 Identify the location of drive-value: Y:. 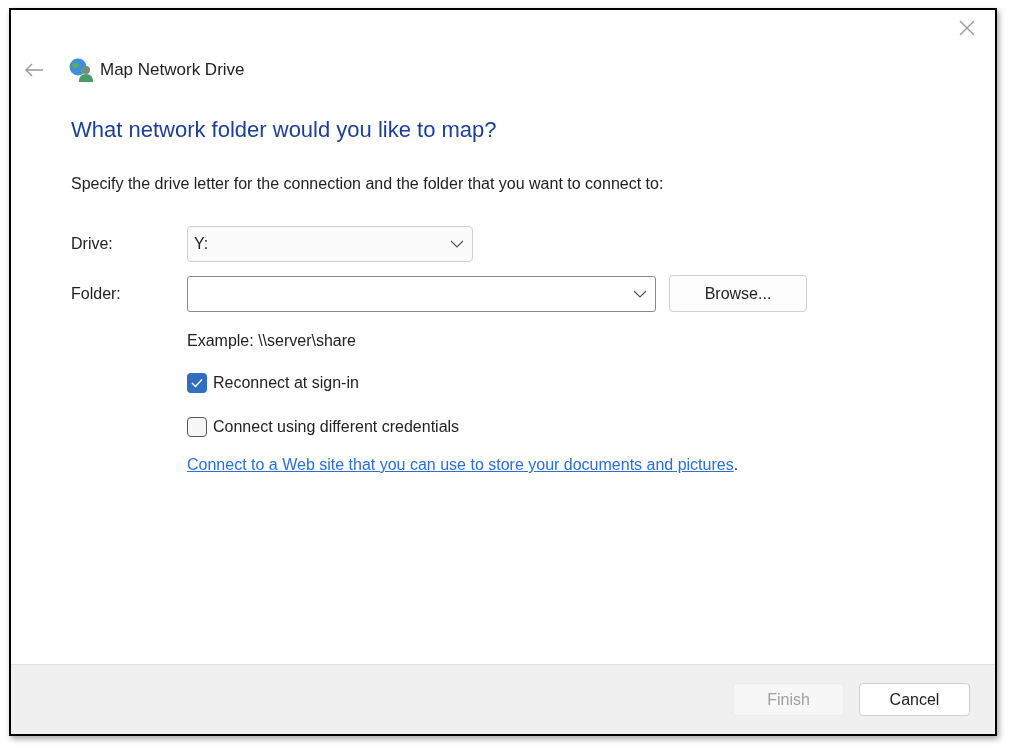
(201, 244).